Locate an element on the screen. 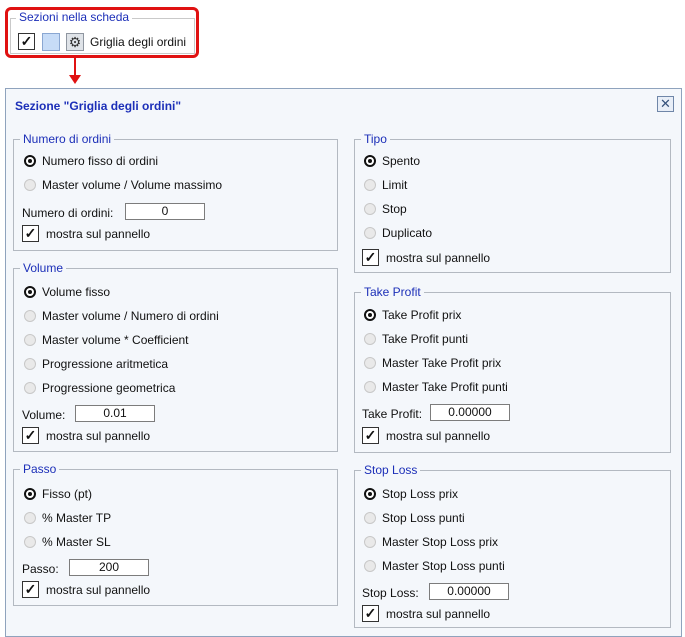 The image size is (685, 637). radio-master-sl-prix-label: Master Stop Loss prix is located at coordinates (440, 542).